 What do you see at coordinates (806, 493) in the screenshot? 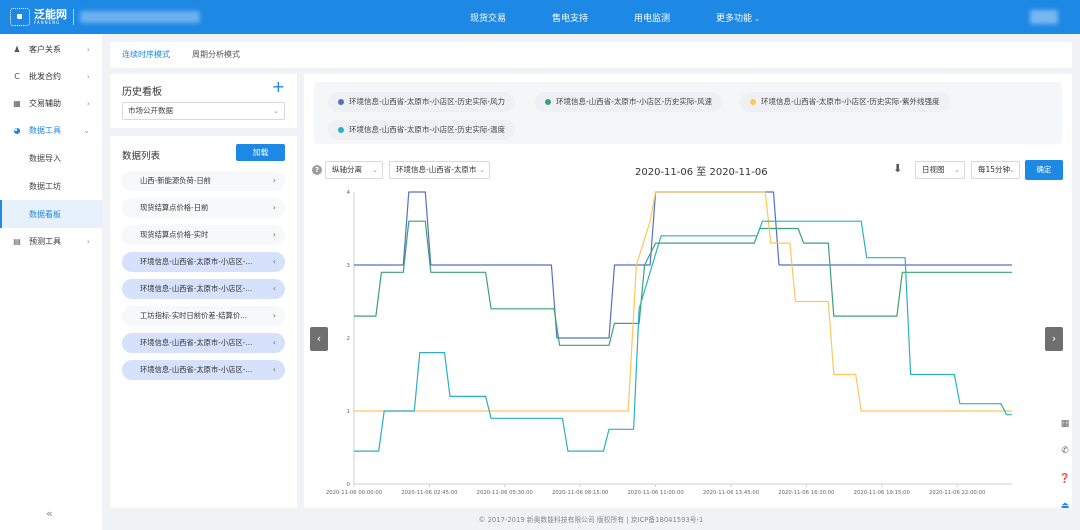
I see `x-tick-label: 2020-11-06 16:30:00` at bounding box center [806, 493].